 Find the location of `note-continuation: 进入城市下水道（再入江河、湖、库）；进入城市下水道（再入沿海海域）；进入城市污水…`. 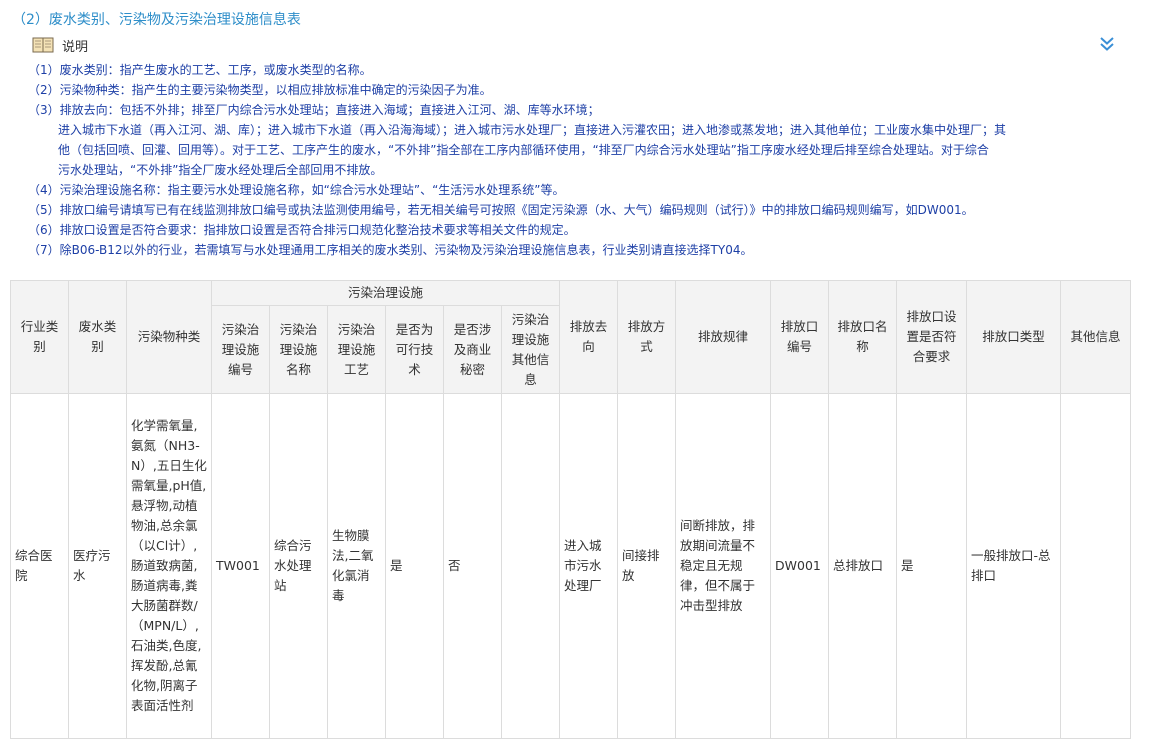

note-continuation: 进入城市下水道（再入江河、湖、库）；进入城市下水道（再入沿海海域）；进入城市污水… is located at coordinates (532, 130).